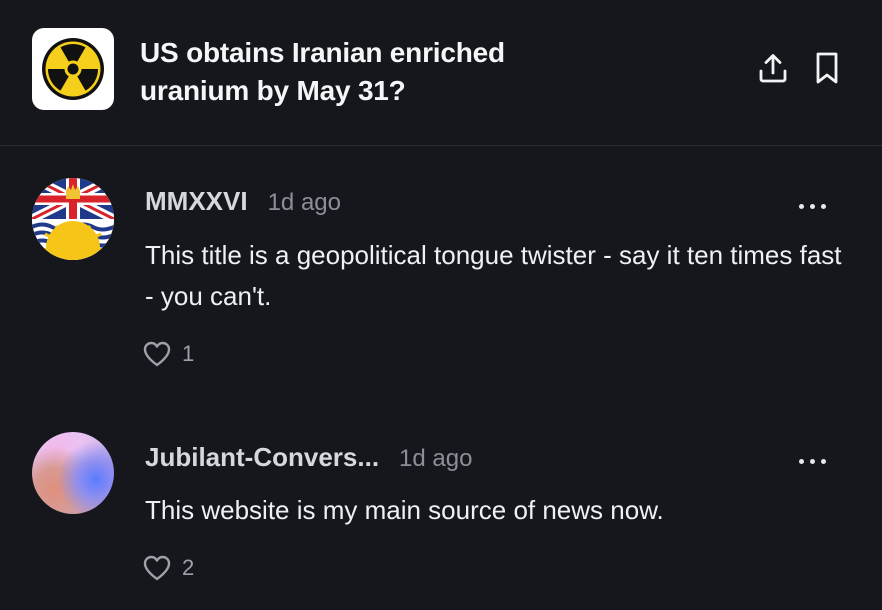 The width and height of the screenshot is (882, 610). I want to click on bookmark-button, so click(827, 68).